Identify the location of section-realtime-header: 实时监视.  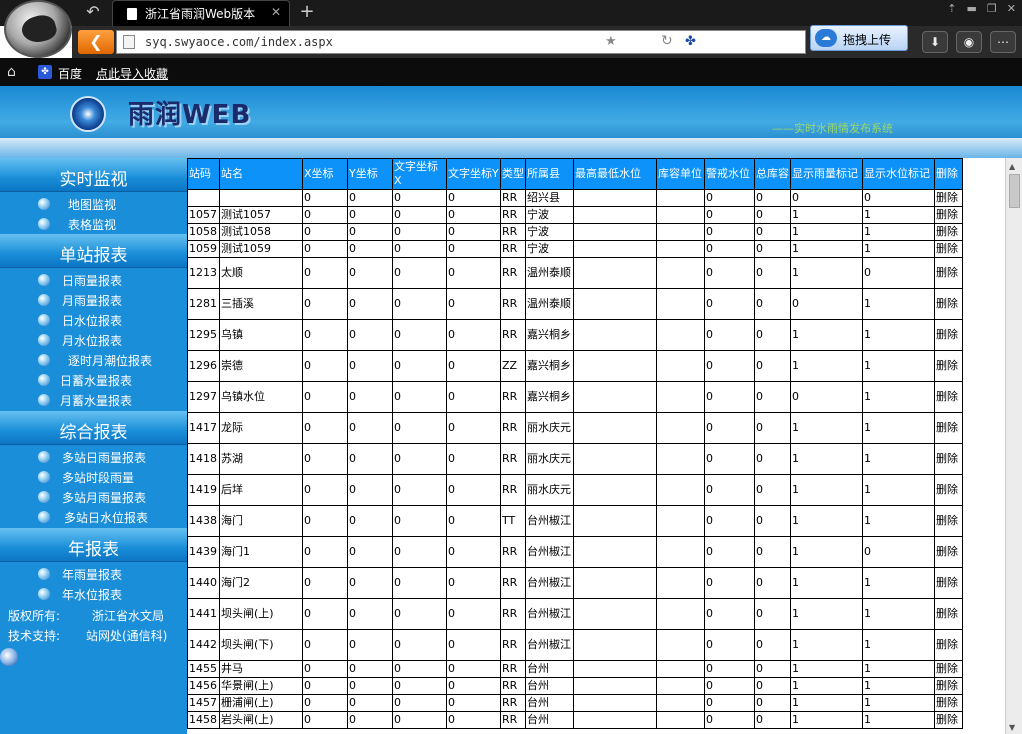
(93, 175).